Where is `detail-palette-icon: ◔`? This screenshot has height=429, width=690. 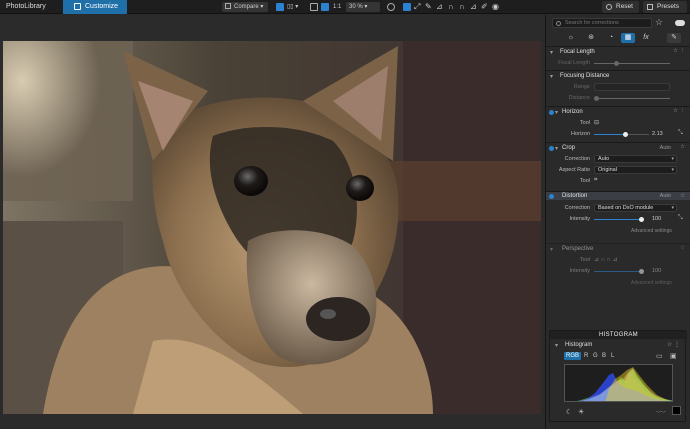
detail-palette-icon: ◔ is located at coordinates (611, 38).